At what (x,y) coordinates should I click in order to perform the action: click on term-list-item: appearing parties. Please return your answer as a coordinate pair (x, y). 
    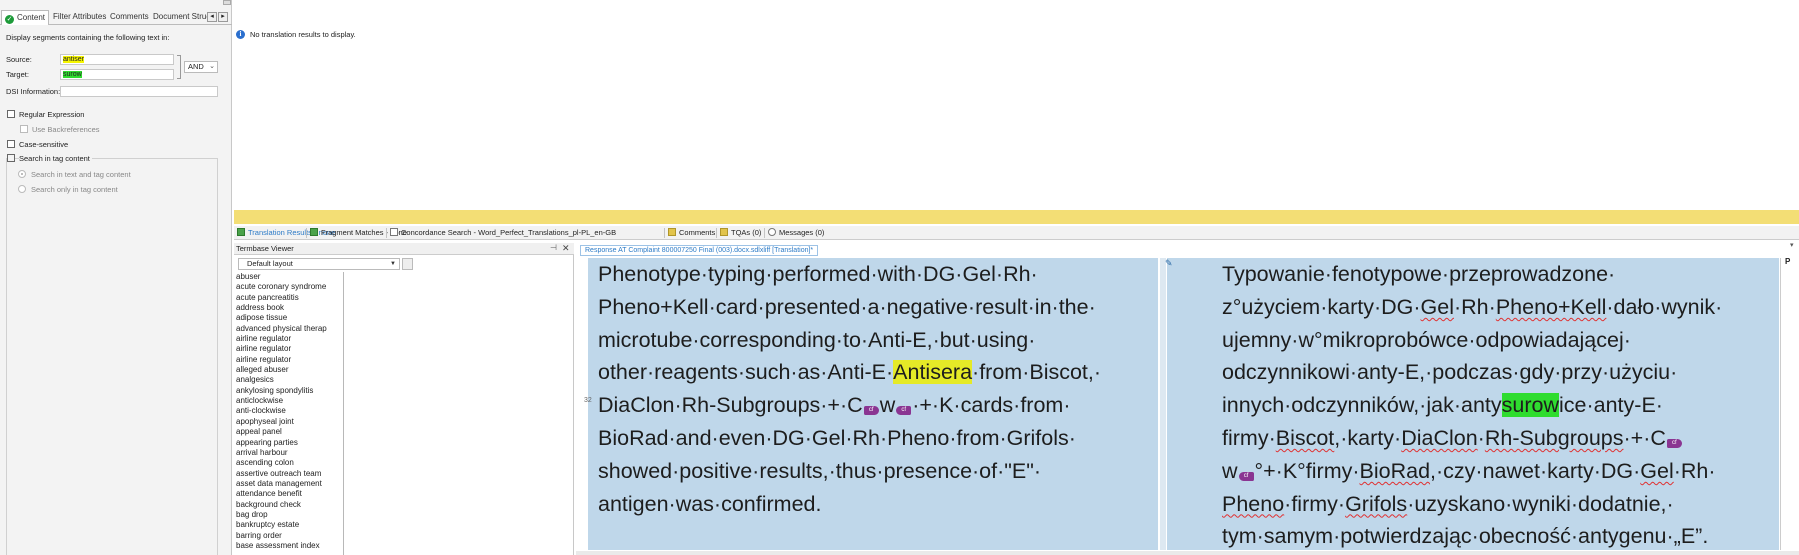
    Looking at the image, I should click on (288, 443).